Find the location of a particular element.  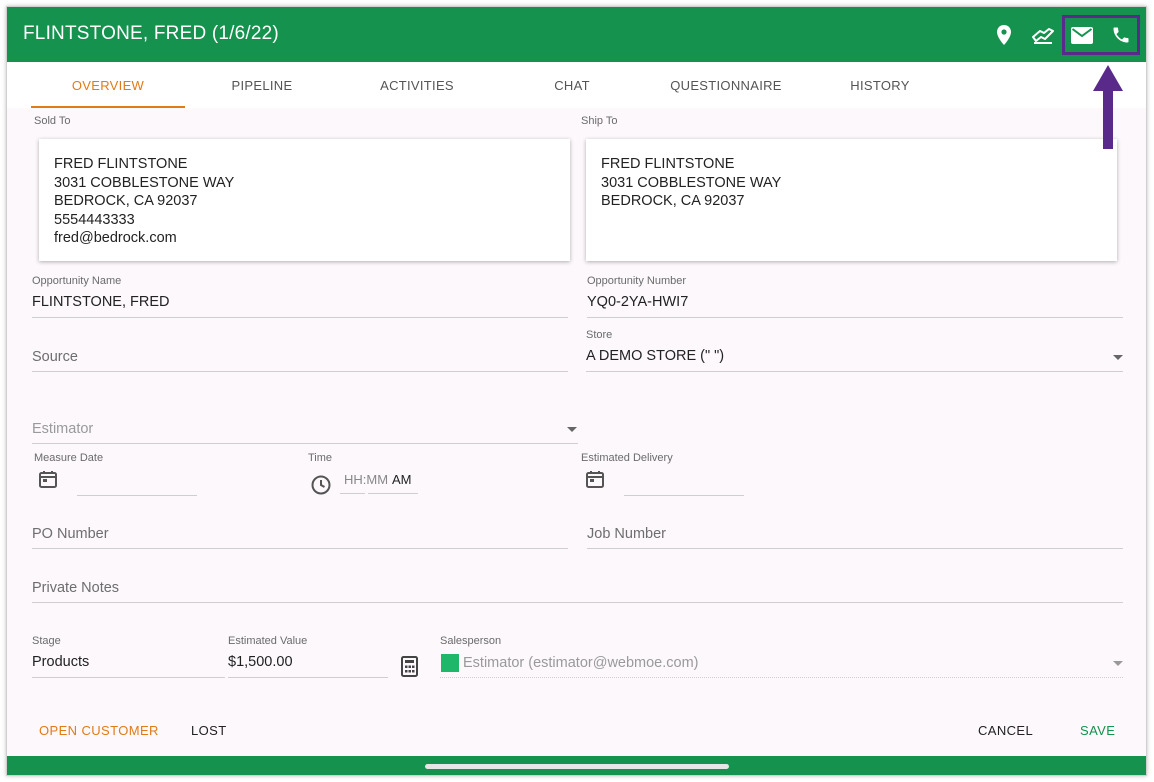

opportunity-name-field: Opportunity Name FLINTSTONE, FRED is located at coordinates (300, 294).